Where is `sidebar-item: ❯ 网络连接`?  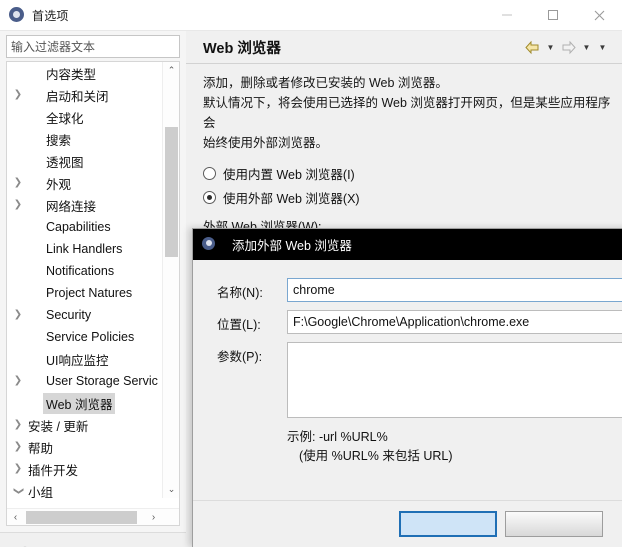 sidebar-item: ❯ 网络连接 is located at coordinates (84, 205).